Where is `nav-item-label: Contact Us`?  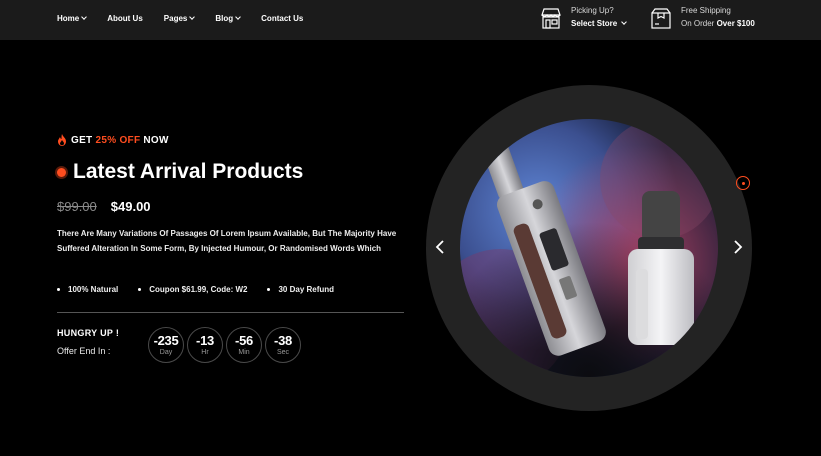
nav-item-label: Contact Us is located at coordinates (282, 18).